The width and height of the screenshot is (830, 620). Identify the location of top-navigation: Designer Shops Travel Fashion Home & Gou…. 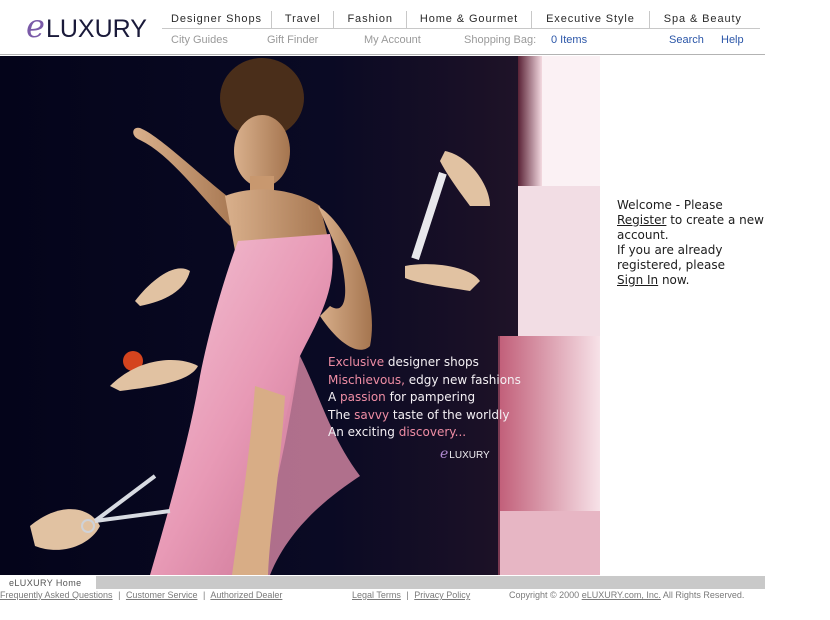
(459, 19).